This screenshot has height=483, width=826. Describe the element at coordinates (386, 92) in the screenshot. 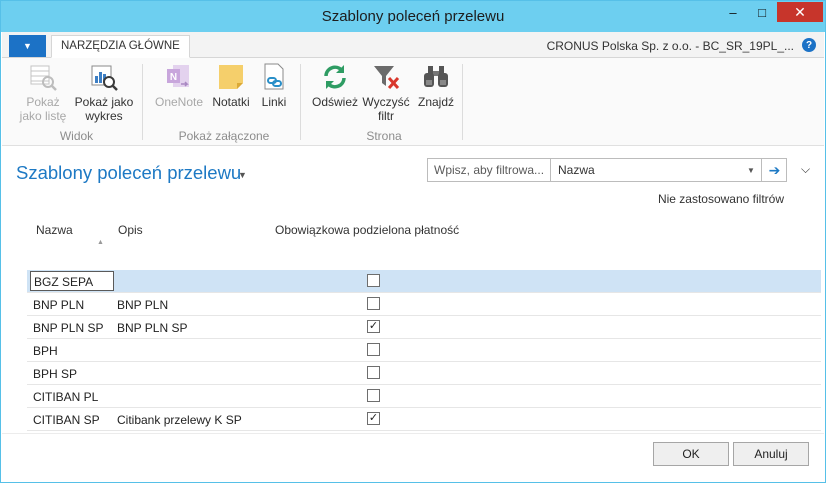

I see `clear-filter-button: Wyczyść filtr` at that location.